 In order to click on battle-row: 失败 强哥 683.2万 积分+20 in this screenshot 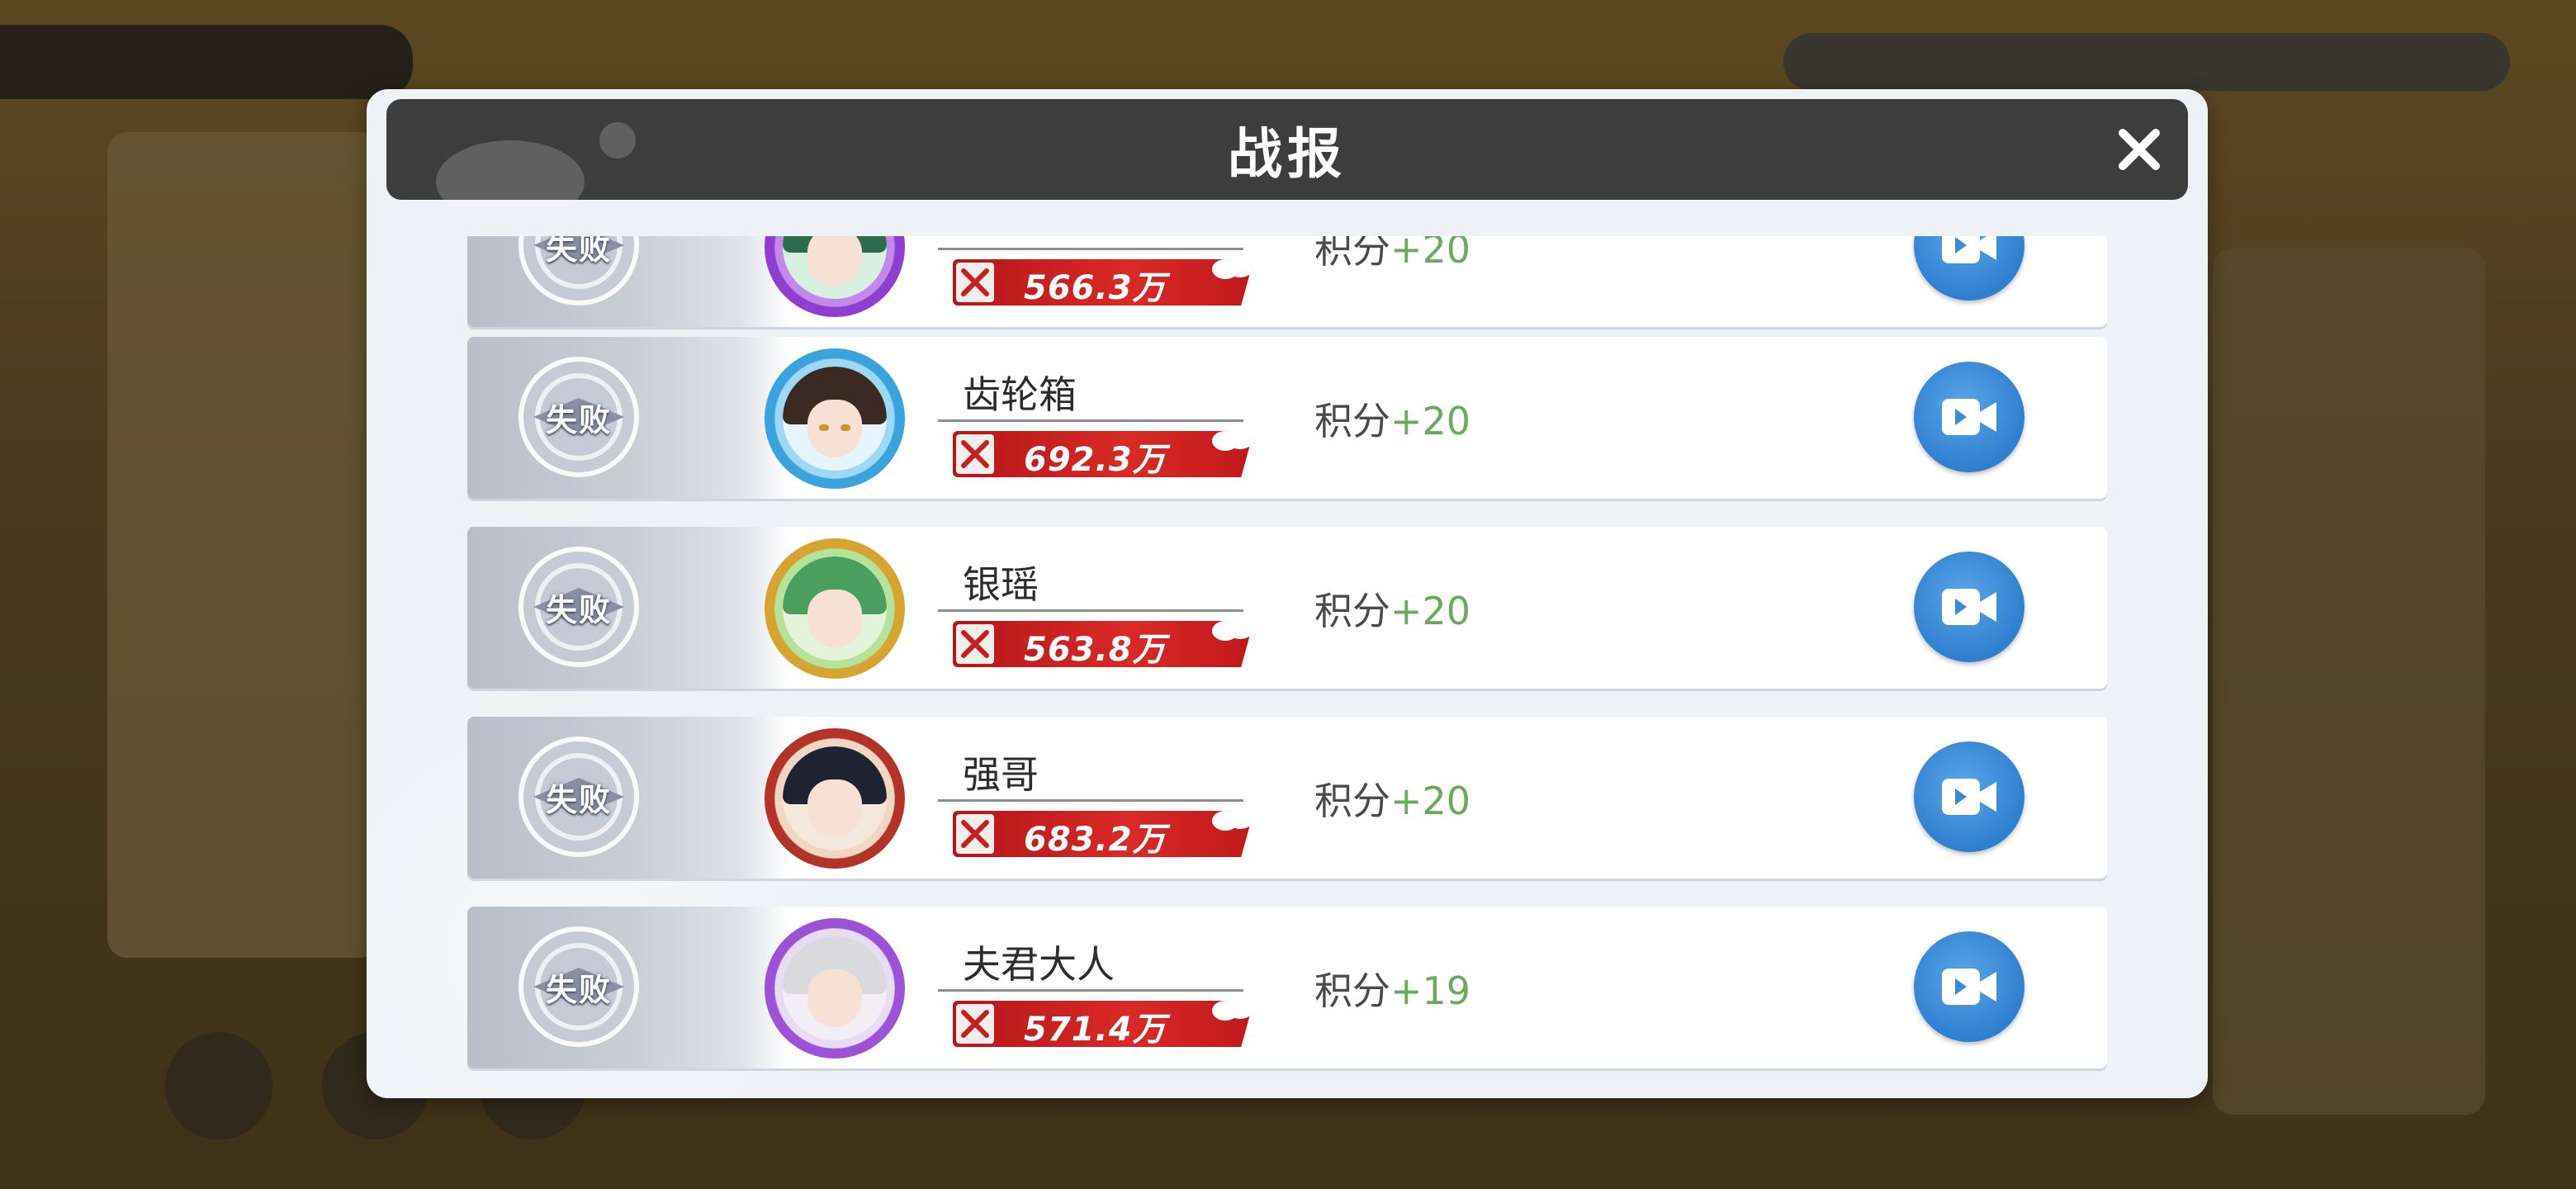, I will do `click(1287, 798)`.